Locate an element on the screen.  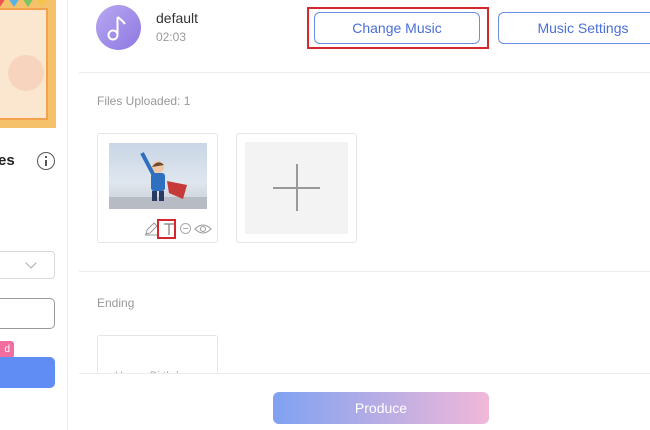
sidebar-primary-button is located at coordinates (27, 372).